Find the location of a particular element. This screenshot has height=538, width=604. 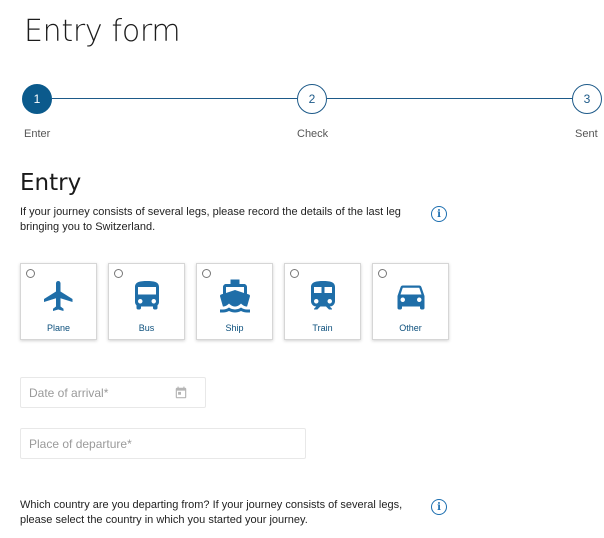

info-icon-country: i is located at coordinates (439, 507).